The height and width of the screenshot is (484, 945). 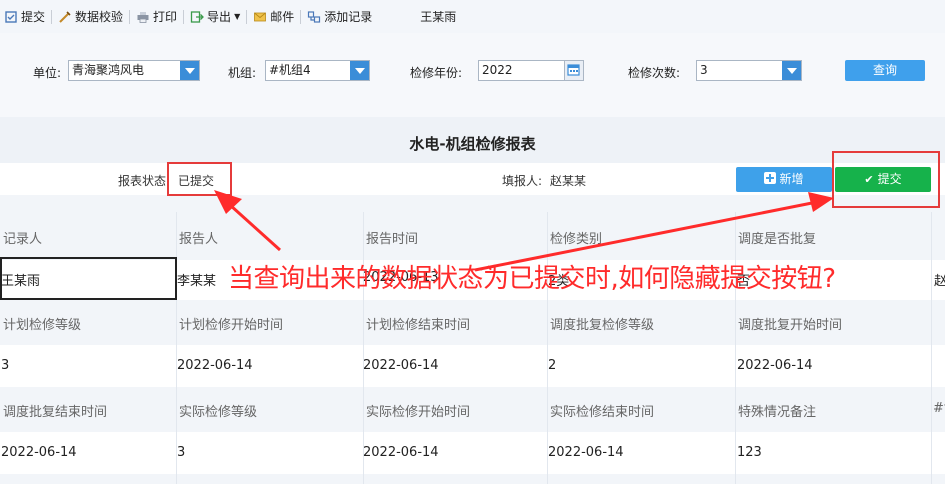 I want to click on toolbar-submit-button: 提交, so click(x=24, y=17).